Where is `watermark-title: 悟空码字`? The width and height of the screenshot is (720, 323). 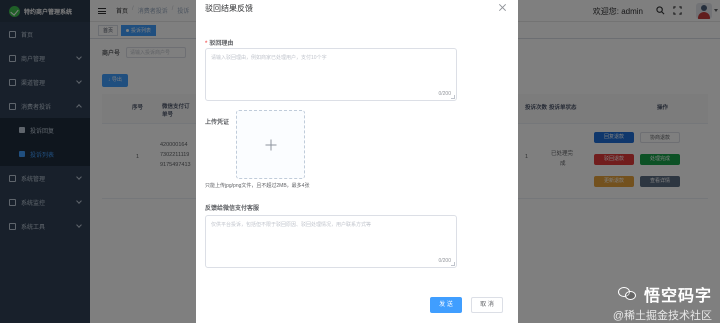 watermark-title: 悟空码字 is located at coordinates (677, 296).